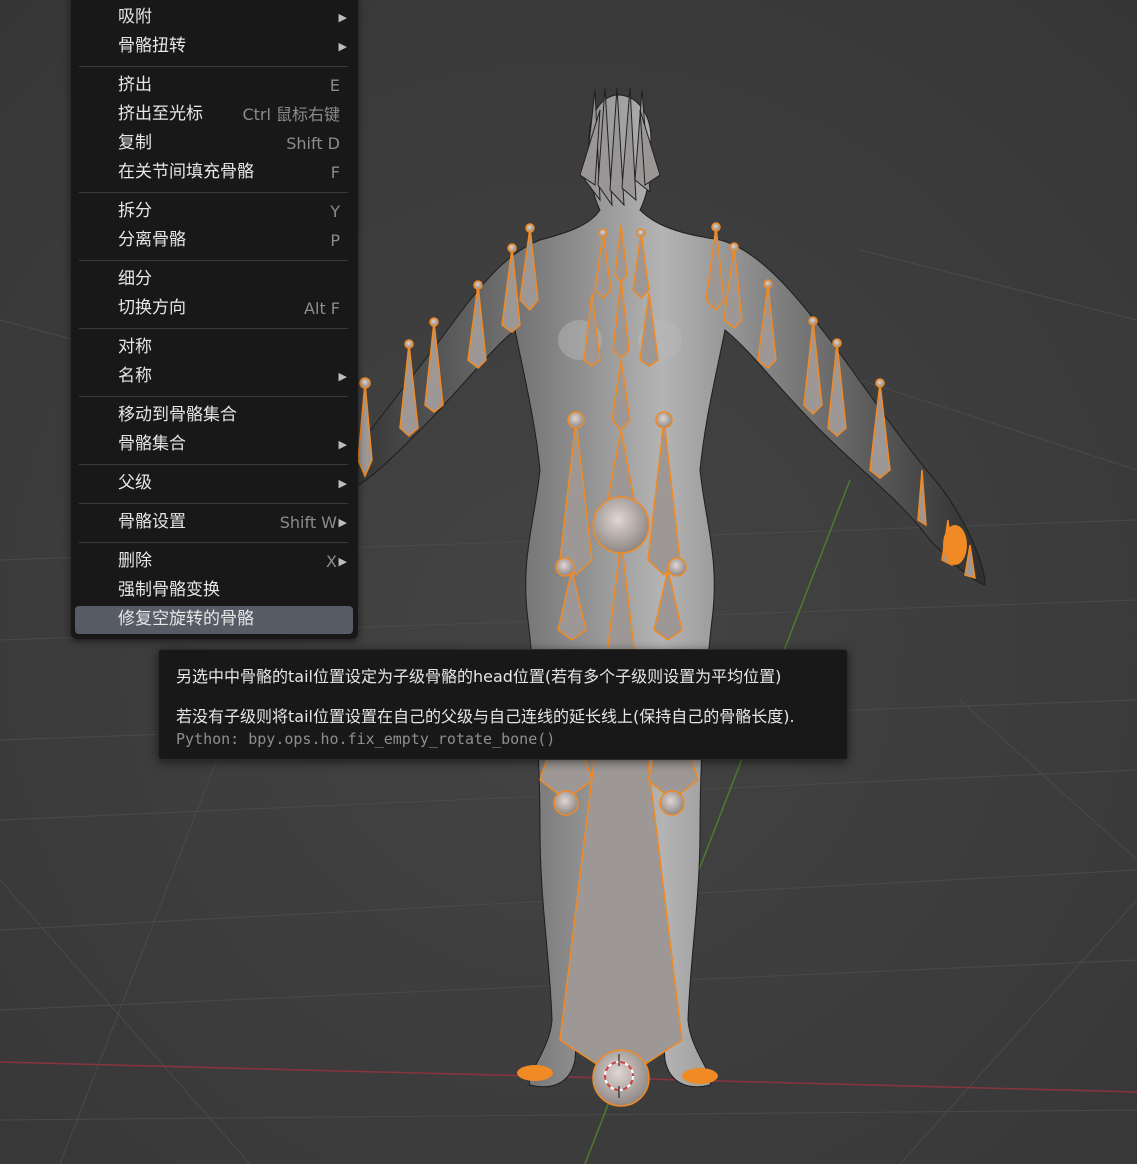 This screenshot has height=1164, width=1137. Describe the element at coordinates (152, 444) in the screenshot. I see `menu-item-label: 骨骼集合` at that location.